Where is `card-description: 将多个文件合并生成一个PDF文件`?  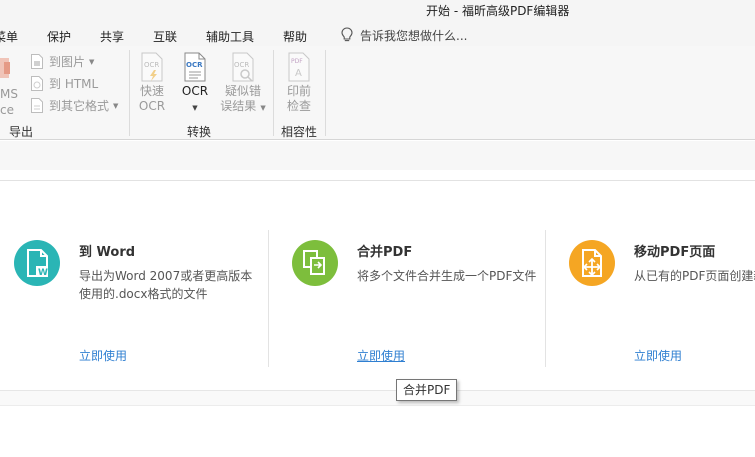
card-description: 将多个文件合并生成一个PDF文件 is located at coordinates (447, 276).